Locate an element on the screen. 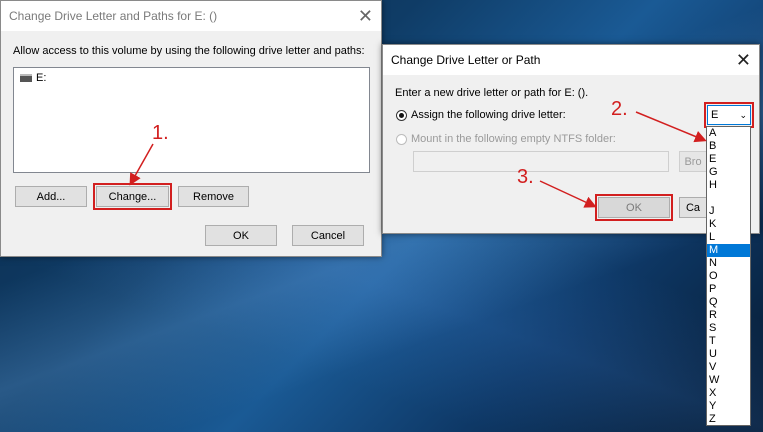  dropdown-option is located at coordinates (728, 198).